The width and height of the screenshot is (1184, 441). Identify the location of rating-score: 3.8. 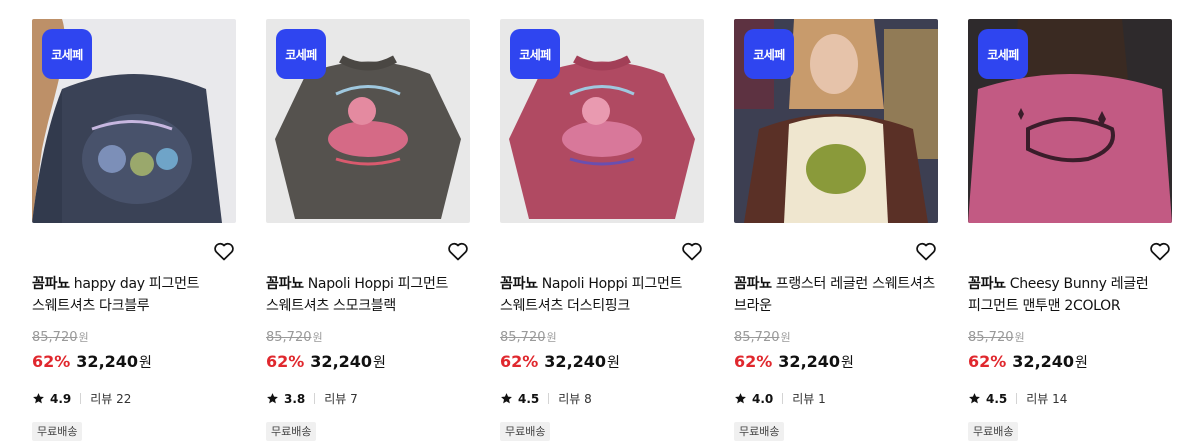
(295, 398).